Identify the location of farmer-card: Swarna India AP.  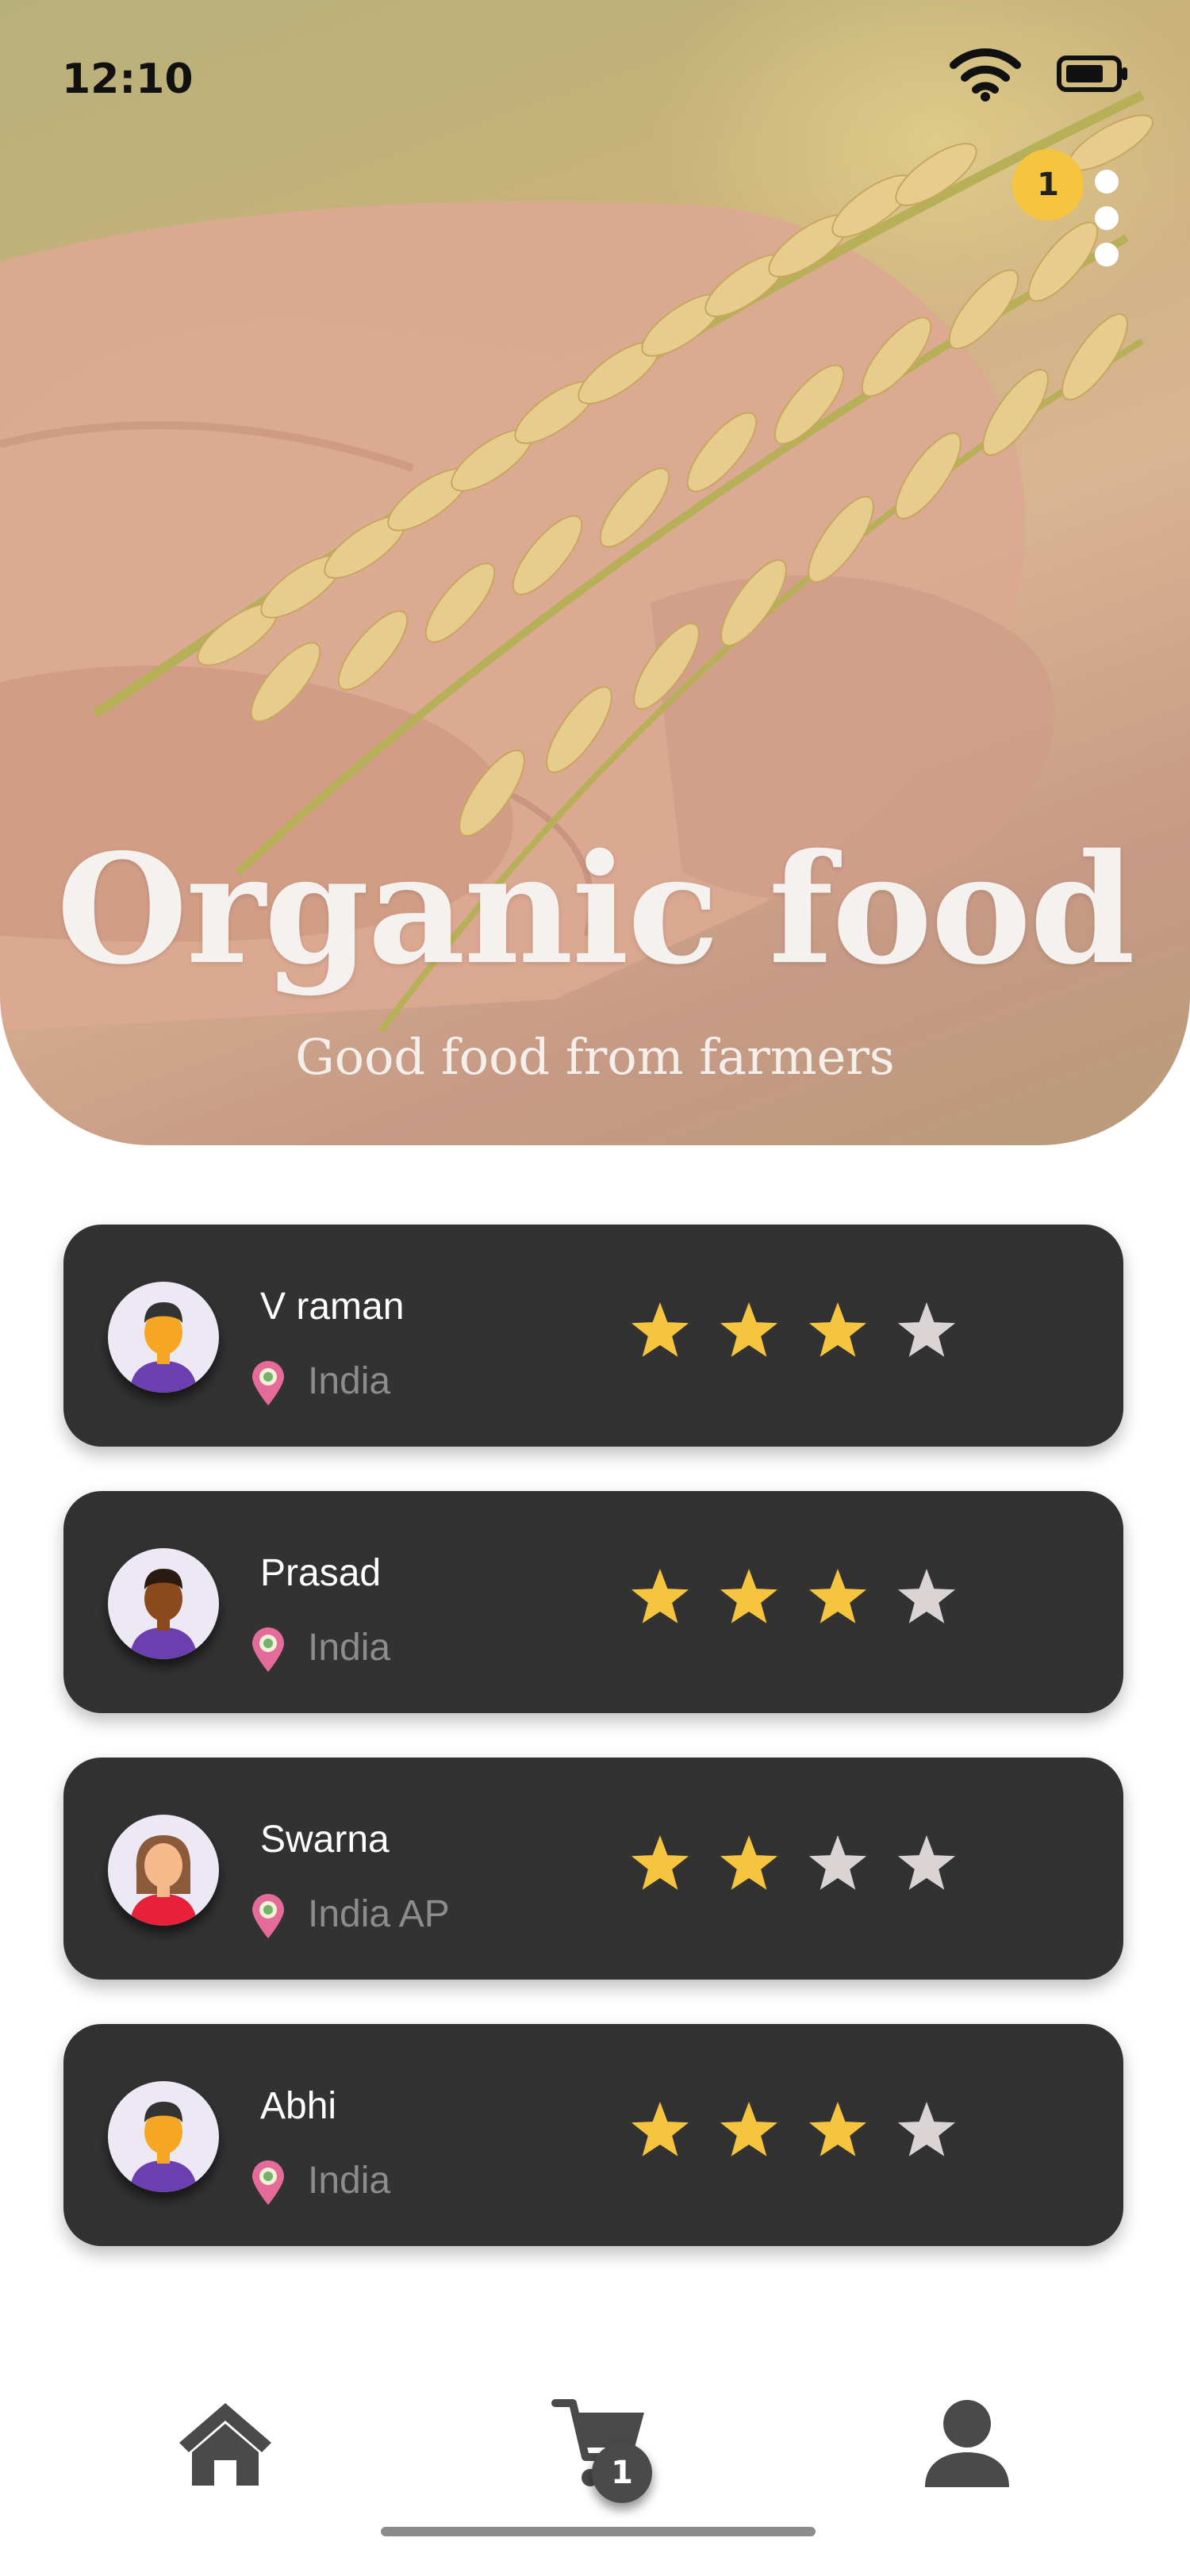
(593, 1869).